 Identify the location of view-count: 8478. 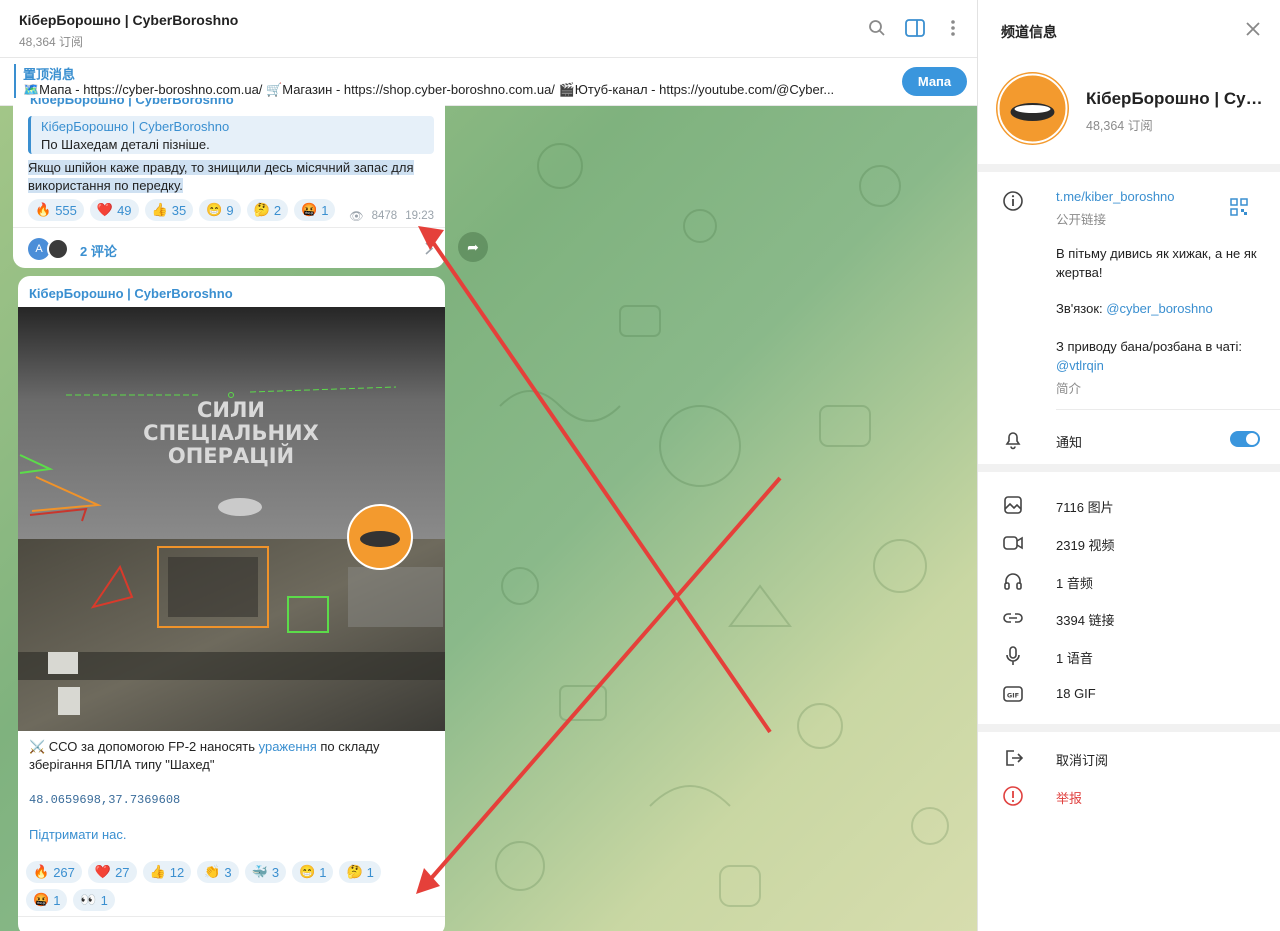
(384, 216).